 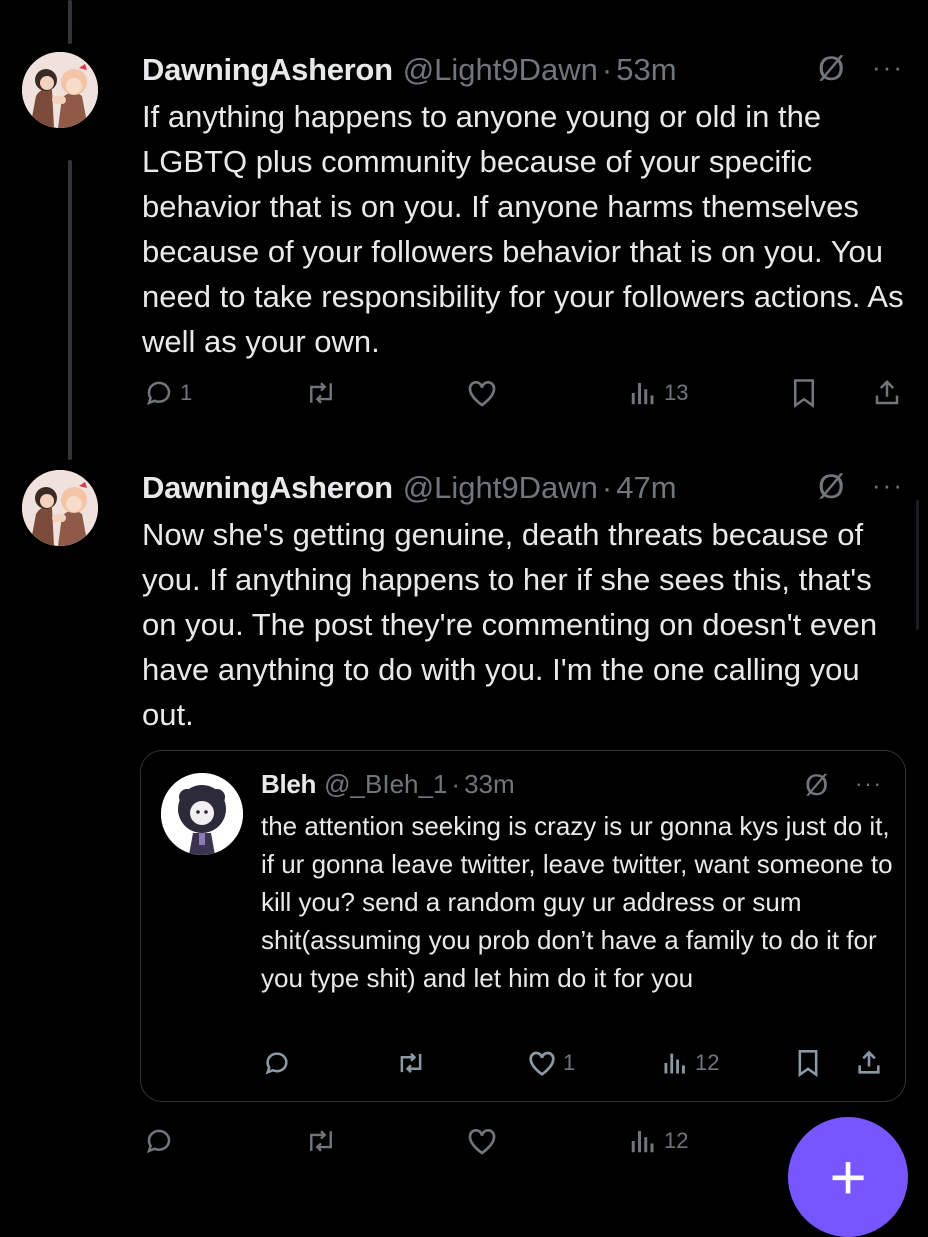 I want to click on plus-icon: +, so click(x=848, y=1177).